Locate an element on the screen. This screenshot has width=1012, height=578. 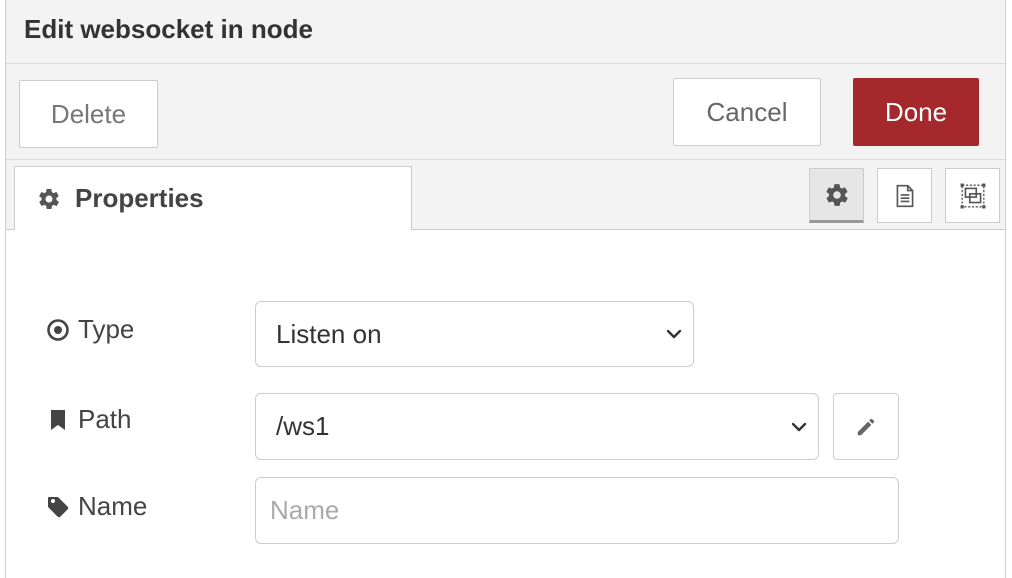
pencil-icon is located at coordinates (866, 427).